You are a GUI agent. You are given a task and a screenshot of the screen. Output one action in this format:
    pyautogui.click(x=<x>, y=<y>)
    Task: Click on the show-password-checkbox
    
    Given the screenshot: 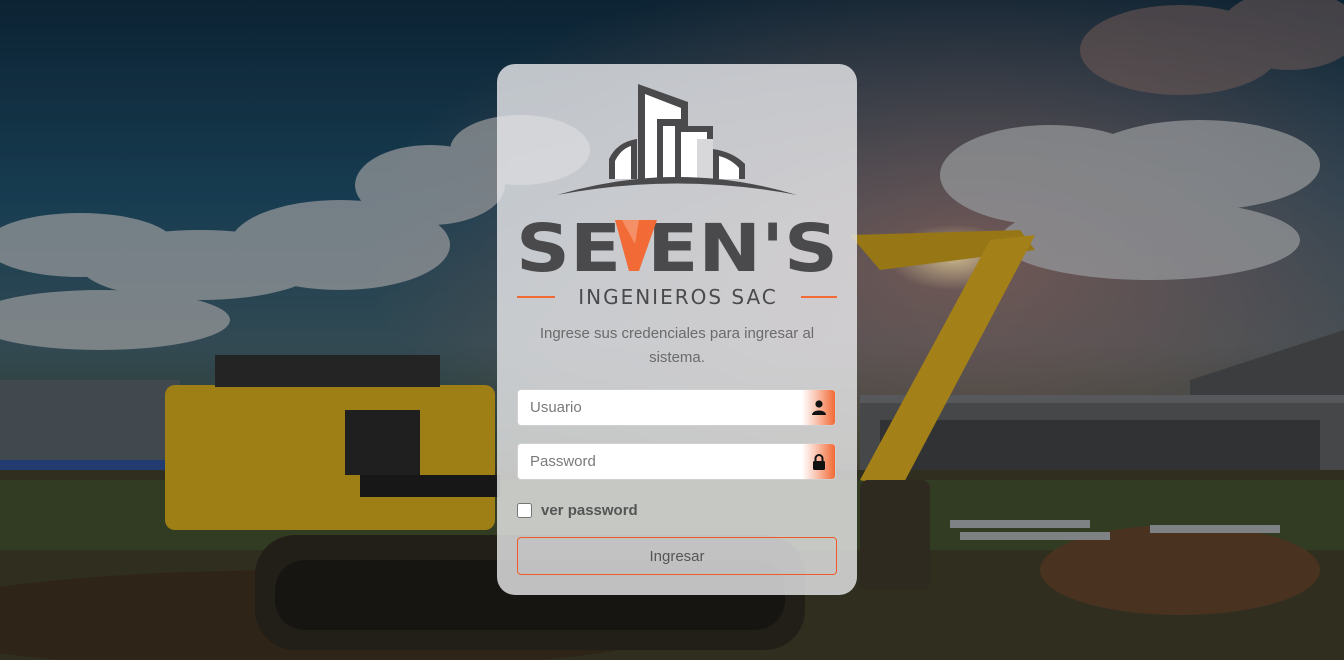 What is the action you would take?
    pyautogui.click(x=524, y=510)
    